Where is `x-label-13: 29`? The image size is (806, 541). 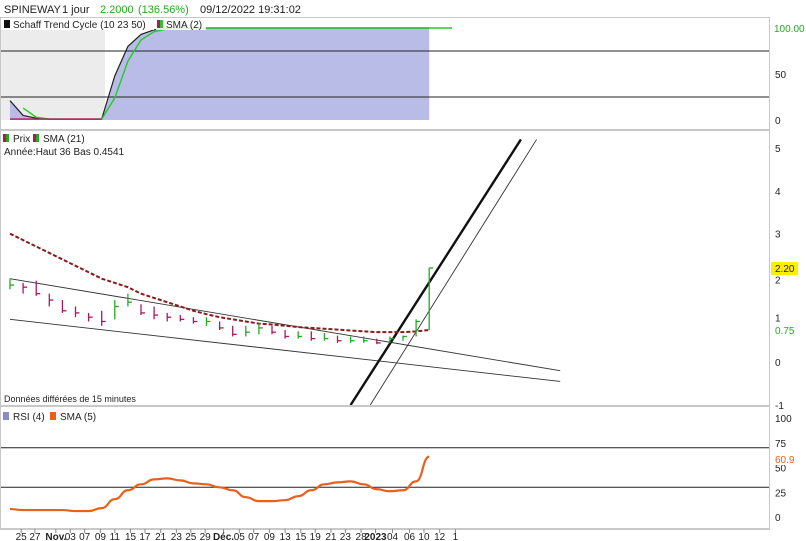
x-label-13: 29 is located at coordinates (206, 536).